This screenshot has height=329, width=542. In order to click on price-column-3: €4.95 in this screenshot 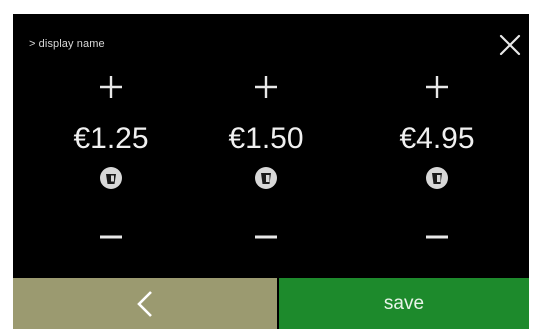, I will do `click(437, 160)`.